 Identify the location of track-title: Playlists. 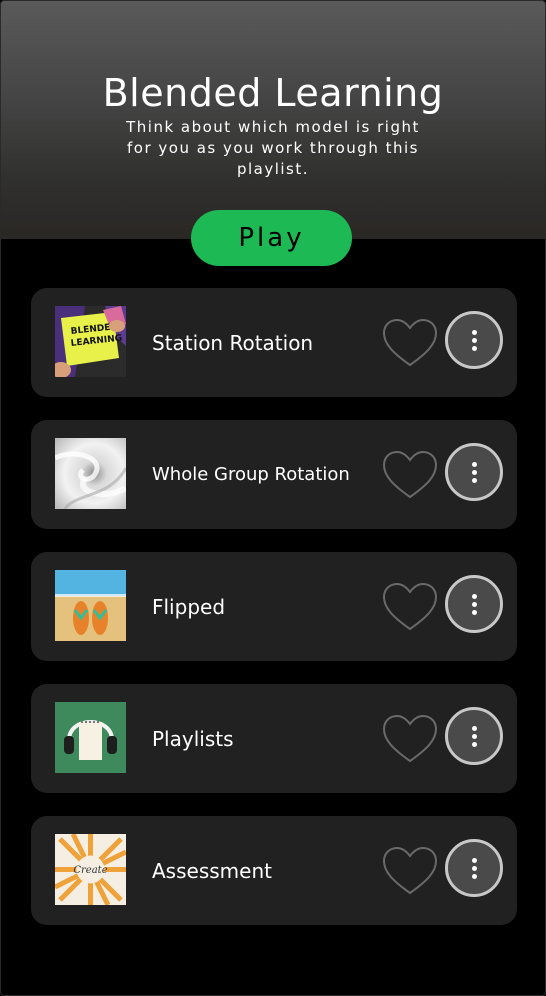
(193, 738).